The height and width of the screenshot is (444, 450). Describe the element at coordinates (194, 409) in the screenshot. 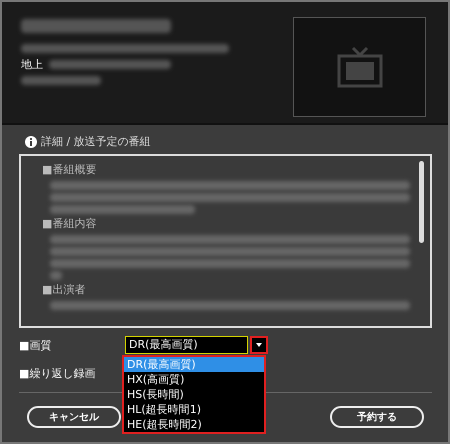

I see `dropdown-option: HL(超長時間1)` at that location.